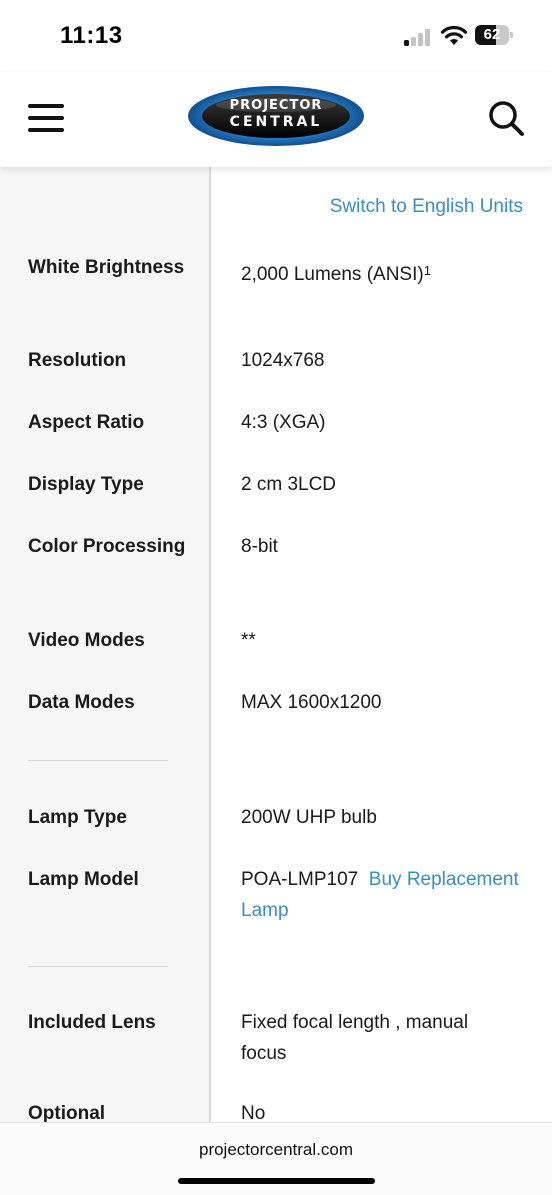  I want to click on spec-label-white-brightness: White Brightness, so click(106, 267).